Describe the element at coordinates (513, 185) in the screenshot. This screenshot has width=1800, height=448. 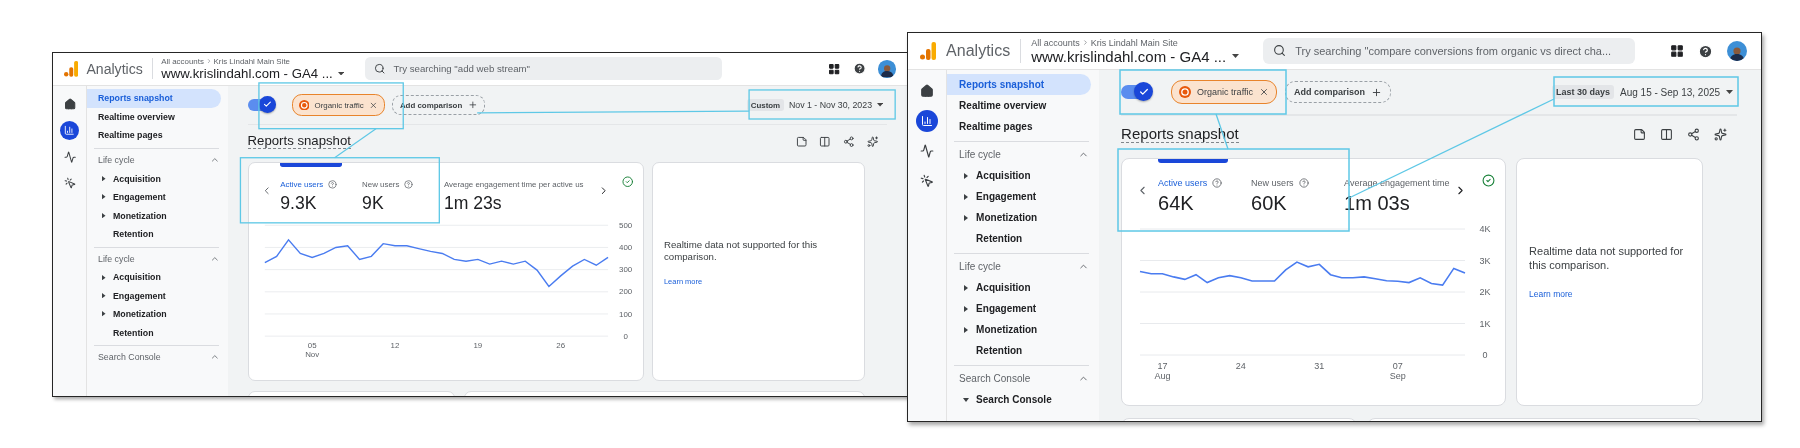
I see `metric-tab: Average engagement time per active us` at that location.